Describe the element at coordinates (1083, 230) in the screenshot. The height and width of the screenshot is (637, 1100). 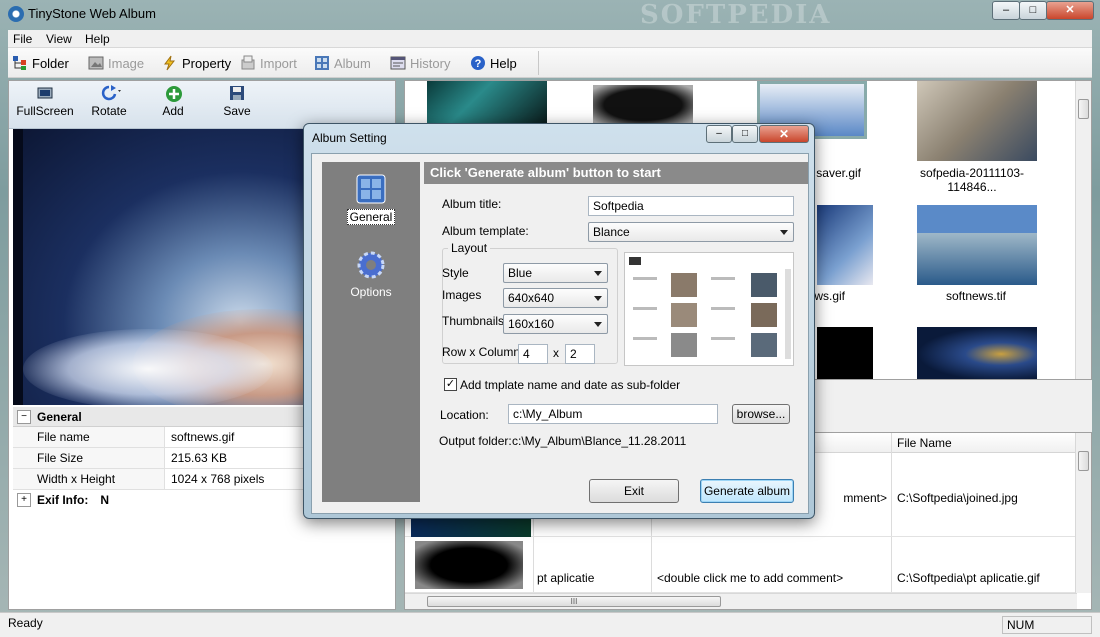
I see `thumbnail-scrollbar` at that location.